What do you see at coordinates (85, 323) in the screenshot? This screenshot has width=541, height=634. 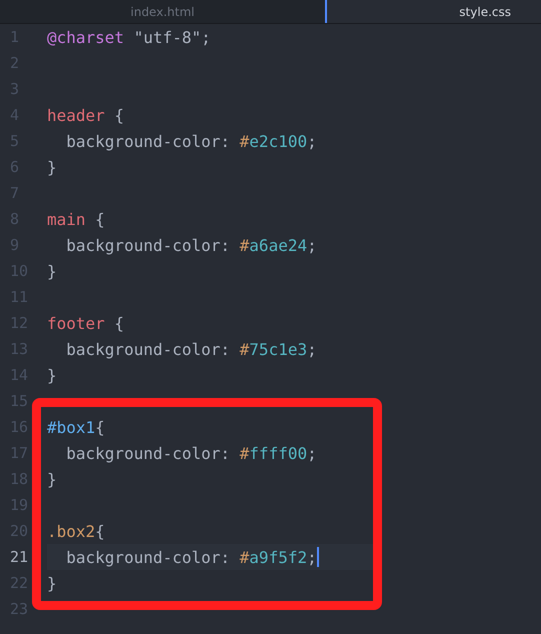 I see `code-line: footer {` at bounding box center [85, 323].